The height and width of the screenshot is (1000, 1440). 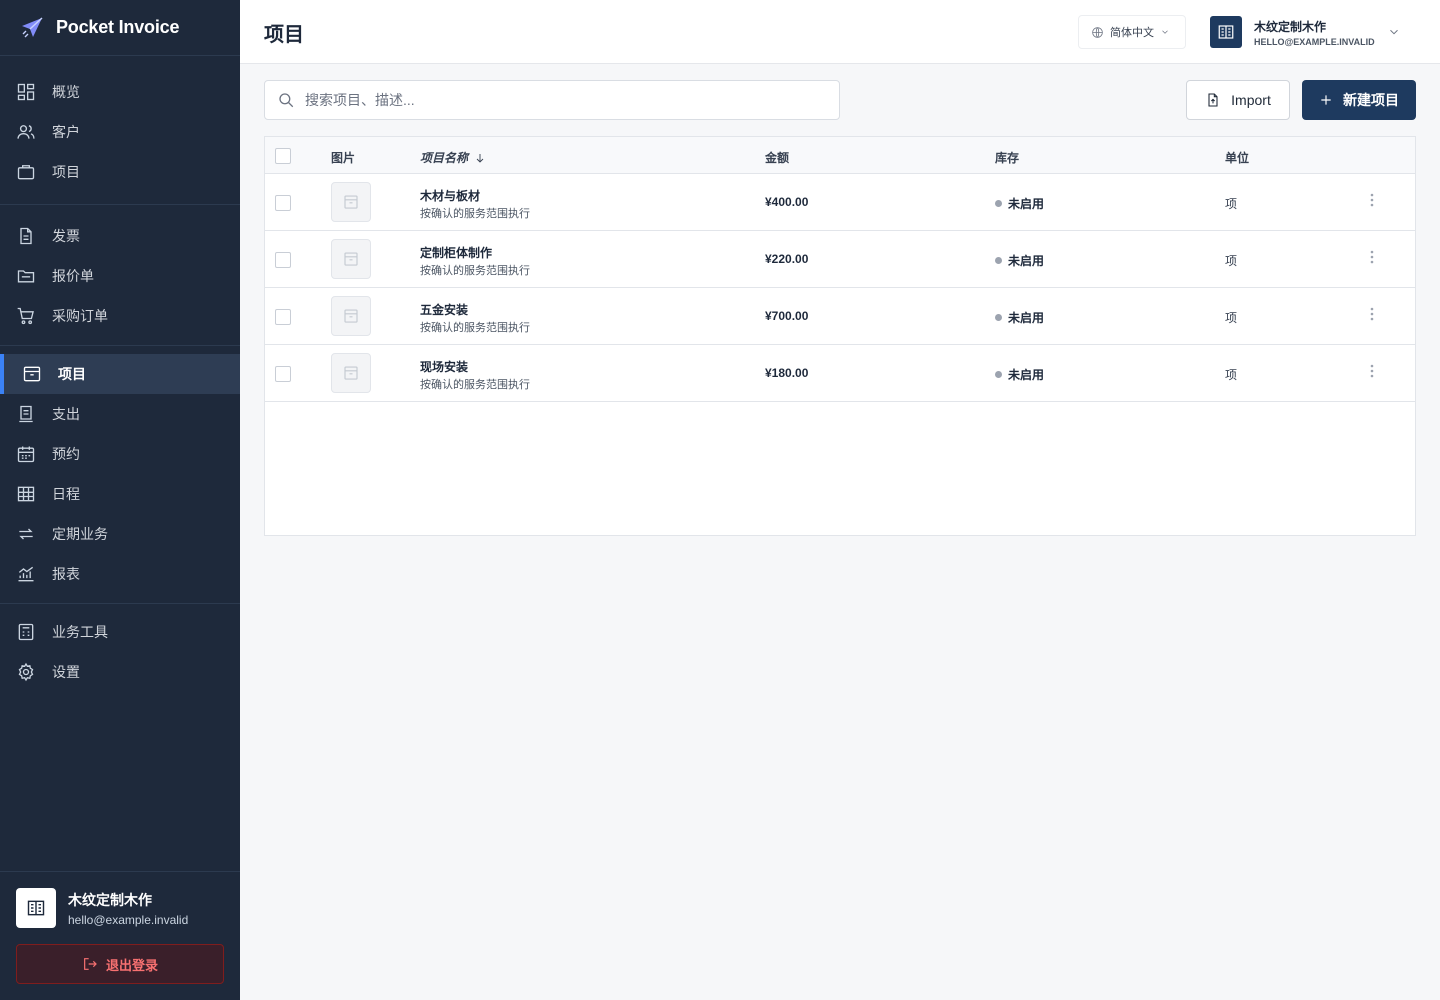 What do you see at coordinates (1132, 32) in the screenshot?
I see `language-selector: 简体中文` at bounding box center [1132, 32].